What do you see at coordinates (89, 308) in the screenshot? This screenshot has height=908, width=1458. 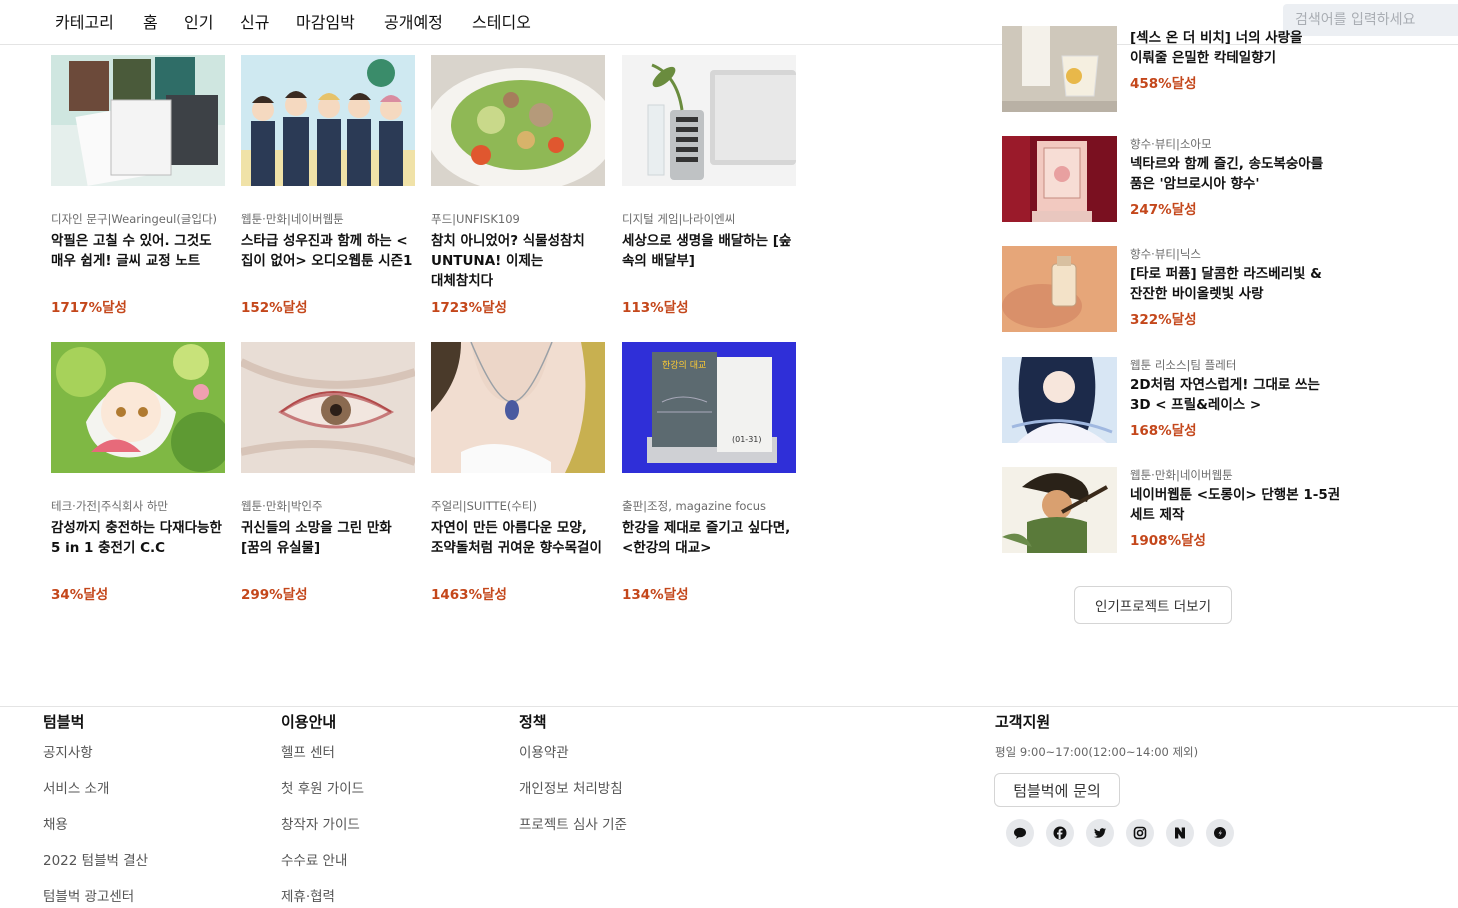 I see `project-achievement: 1717%달성` at bounding box center [89, 308].